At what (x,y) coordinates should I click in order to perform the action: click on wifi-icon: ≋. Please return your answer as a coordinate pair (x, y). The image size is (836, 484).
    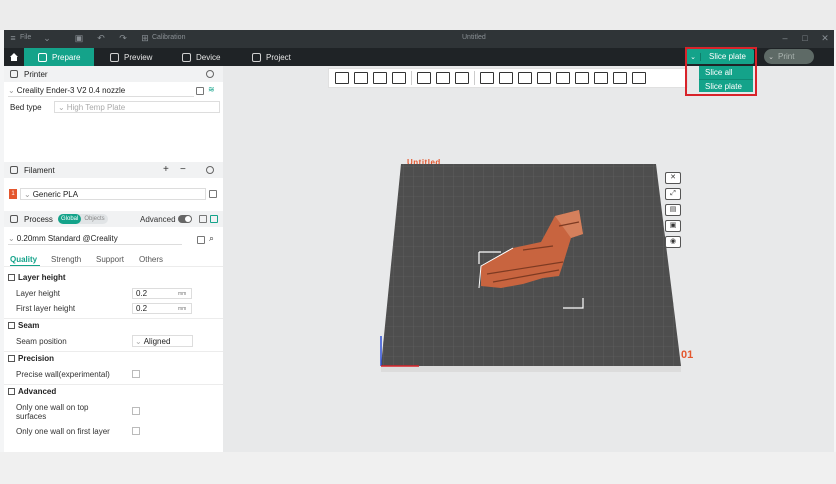
    Looking at the image, I should click on (211, 89).